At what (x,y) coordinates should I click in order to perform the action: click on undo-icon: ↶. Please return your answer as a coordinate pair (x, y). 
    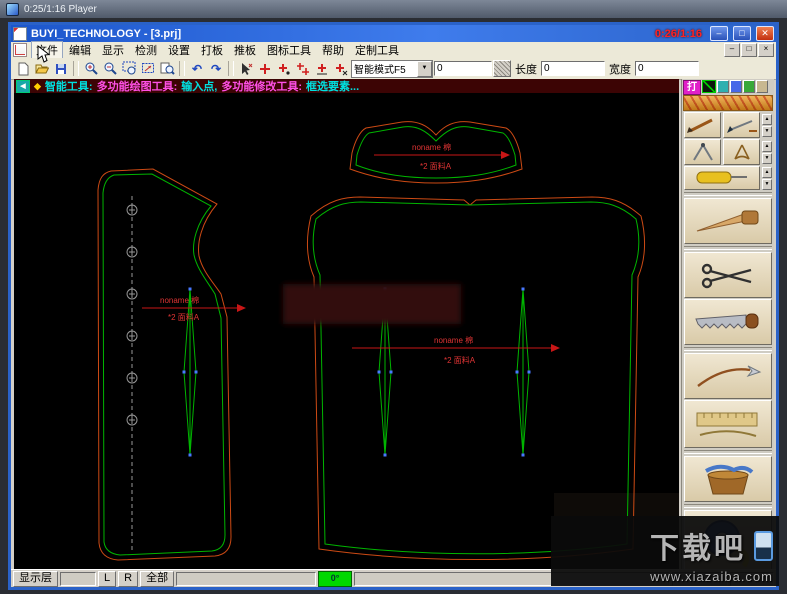
    Looking at the image, I should click on (197, 68).